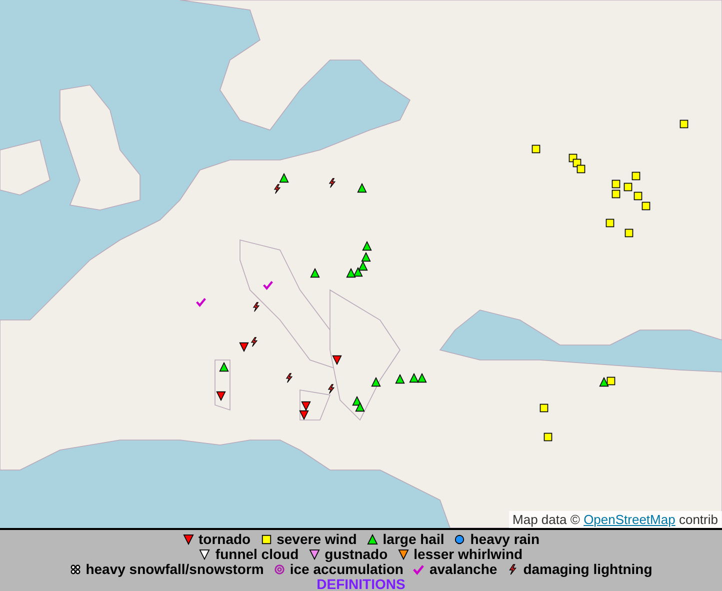  I want to click on legend-label: avalanche, so click(463, 569).